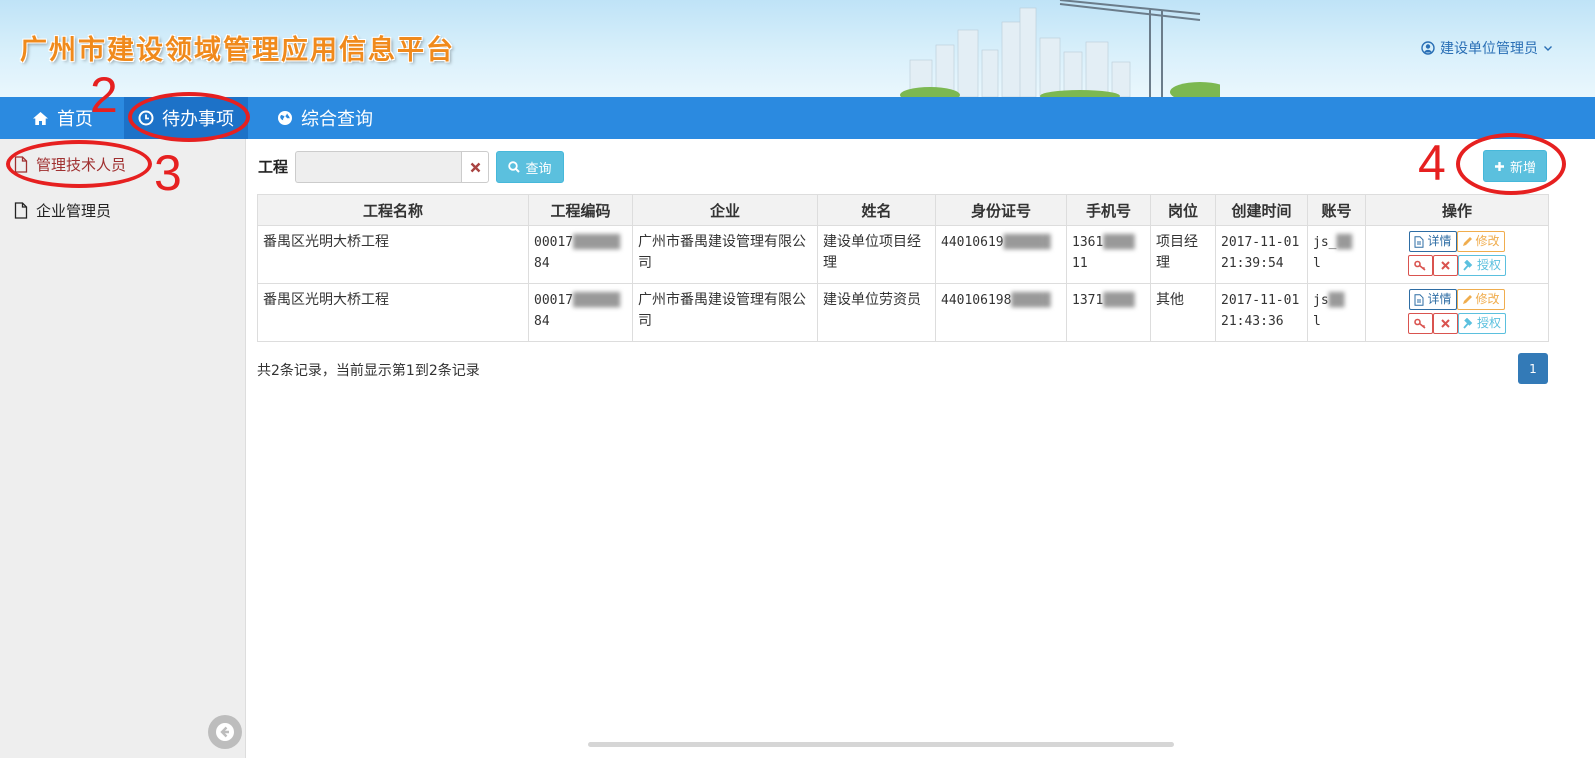 This screenshot has height=758, width=1595. I want to click on user-name: 建设单位管理员, so click(1489, 49).